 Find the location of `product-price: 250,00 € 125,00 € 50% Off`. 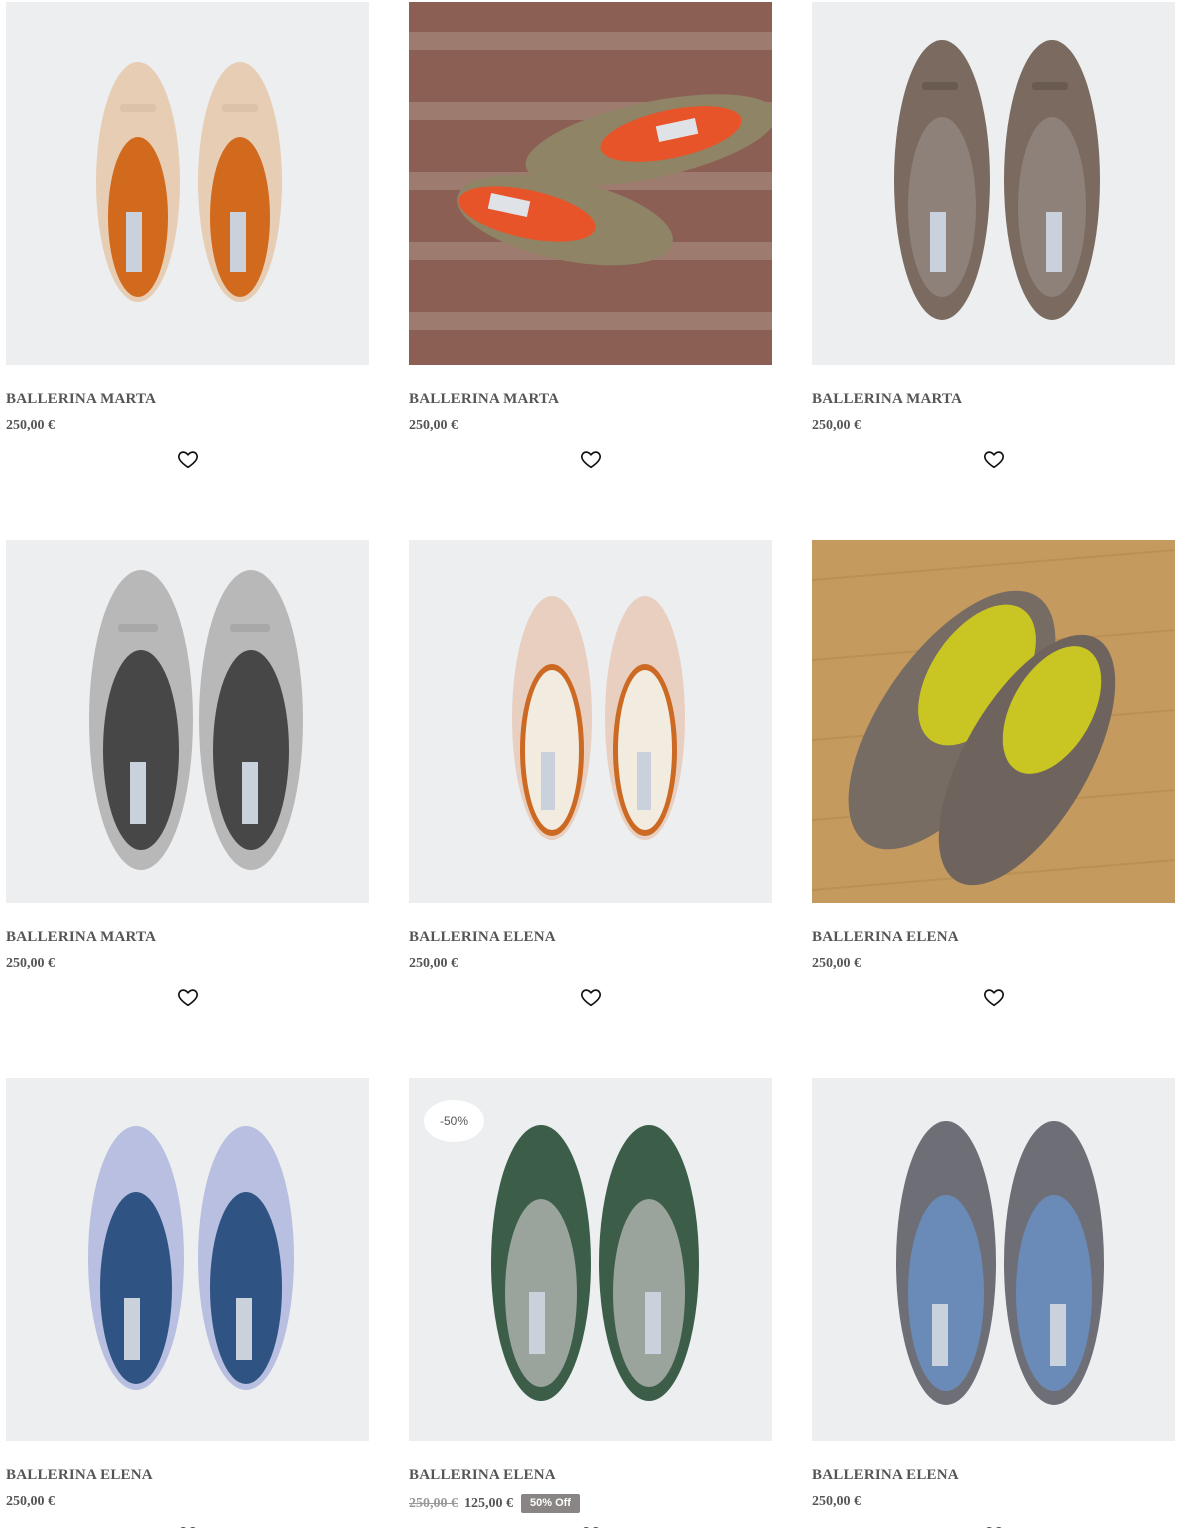

product-price: 250,00 € 125,00 € 50% Off is located at coordinates (494, 1503).